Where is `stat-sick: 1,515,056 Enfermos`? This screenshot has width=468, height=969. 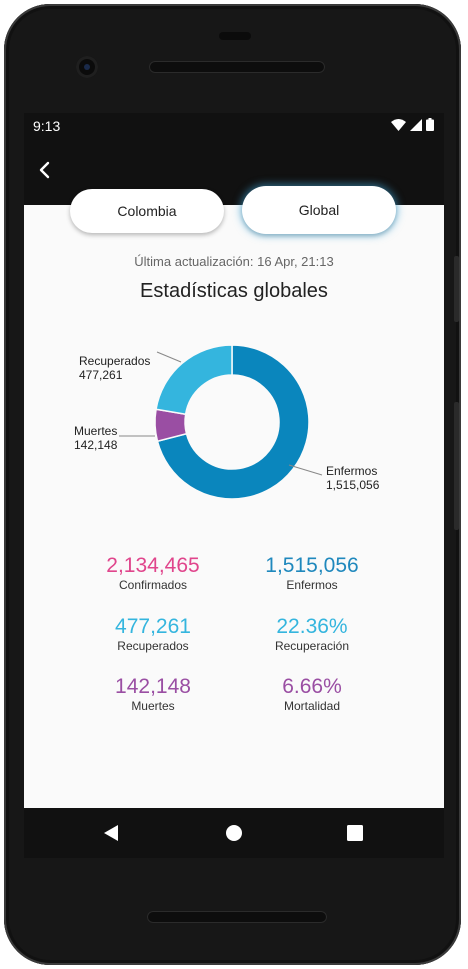 stat-sick: 1,515,056 Enfermos is located at coordinates (312, 573).